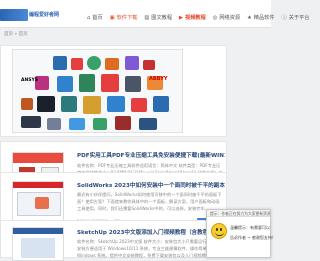 Image resolution: width=320 pixels, height=261 pixels. What do you see at coordinates (151, 185) in the screenshot?
I see `post-title: SolidWorks 2023中如何安装中一个面同时被千平的副本？` at bounding box center [151, 185].